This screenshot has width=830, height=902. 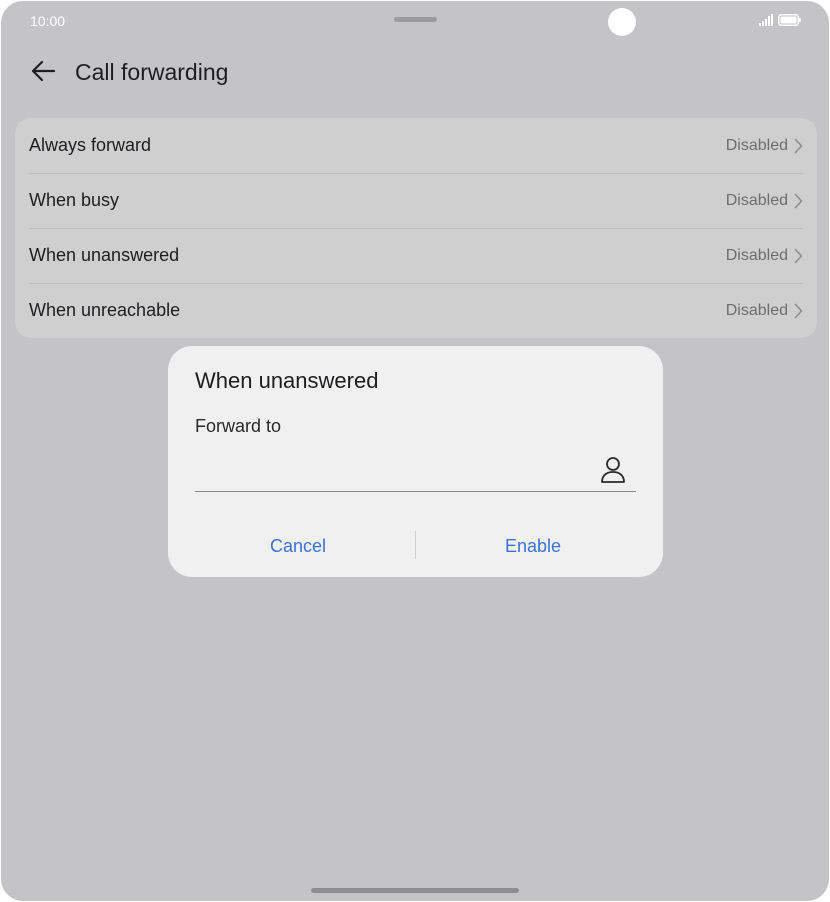 What do you see at coordinates (152, 72) in the screenshot?
I see `page-title: Call forwarding` at bounding box center [152, 72].